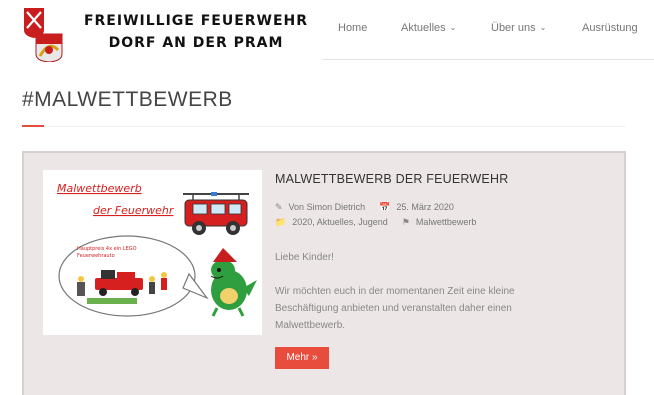 The height and width of the screenshot is (395, 654). Describe the element at coordinates (281, 222) in the screenshot. I see `folder-icon: 📁` at that location.